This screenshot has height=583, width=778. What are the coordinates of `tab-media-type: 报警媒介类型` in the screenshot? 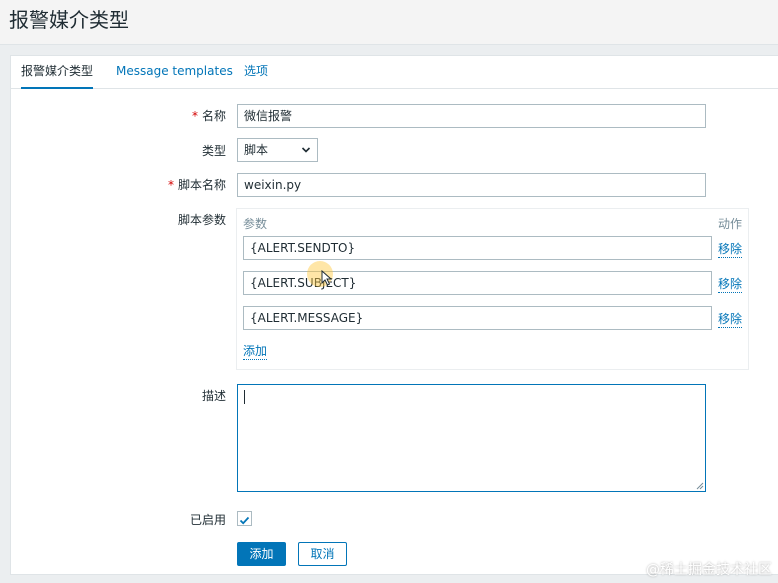 It's located at (57, 72).